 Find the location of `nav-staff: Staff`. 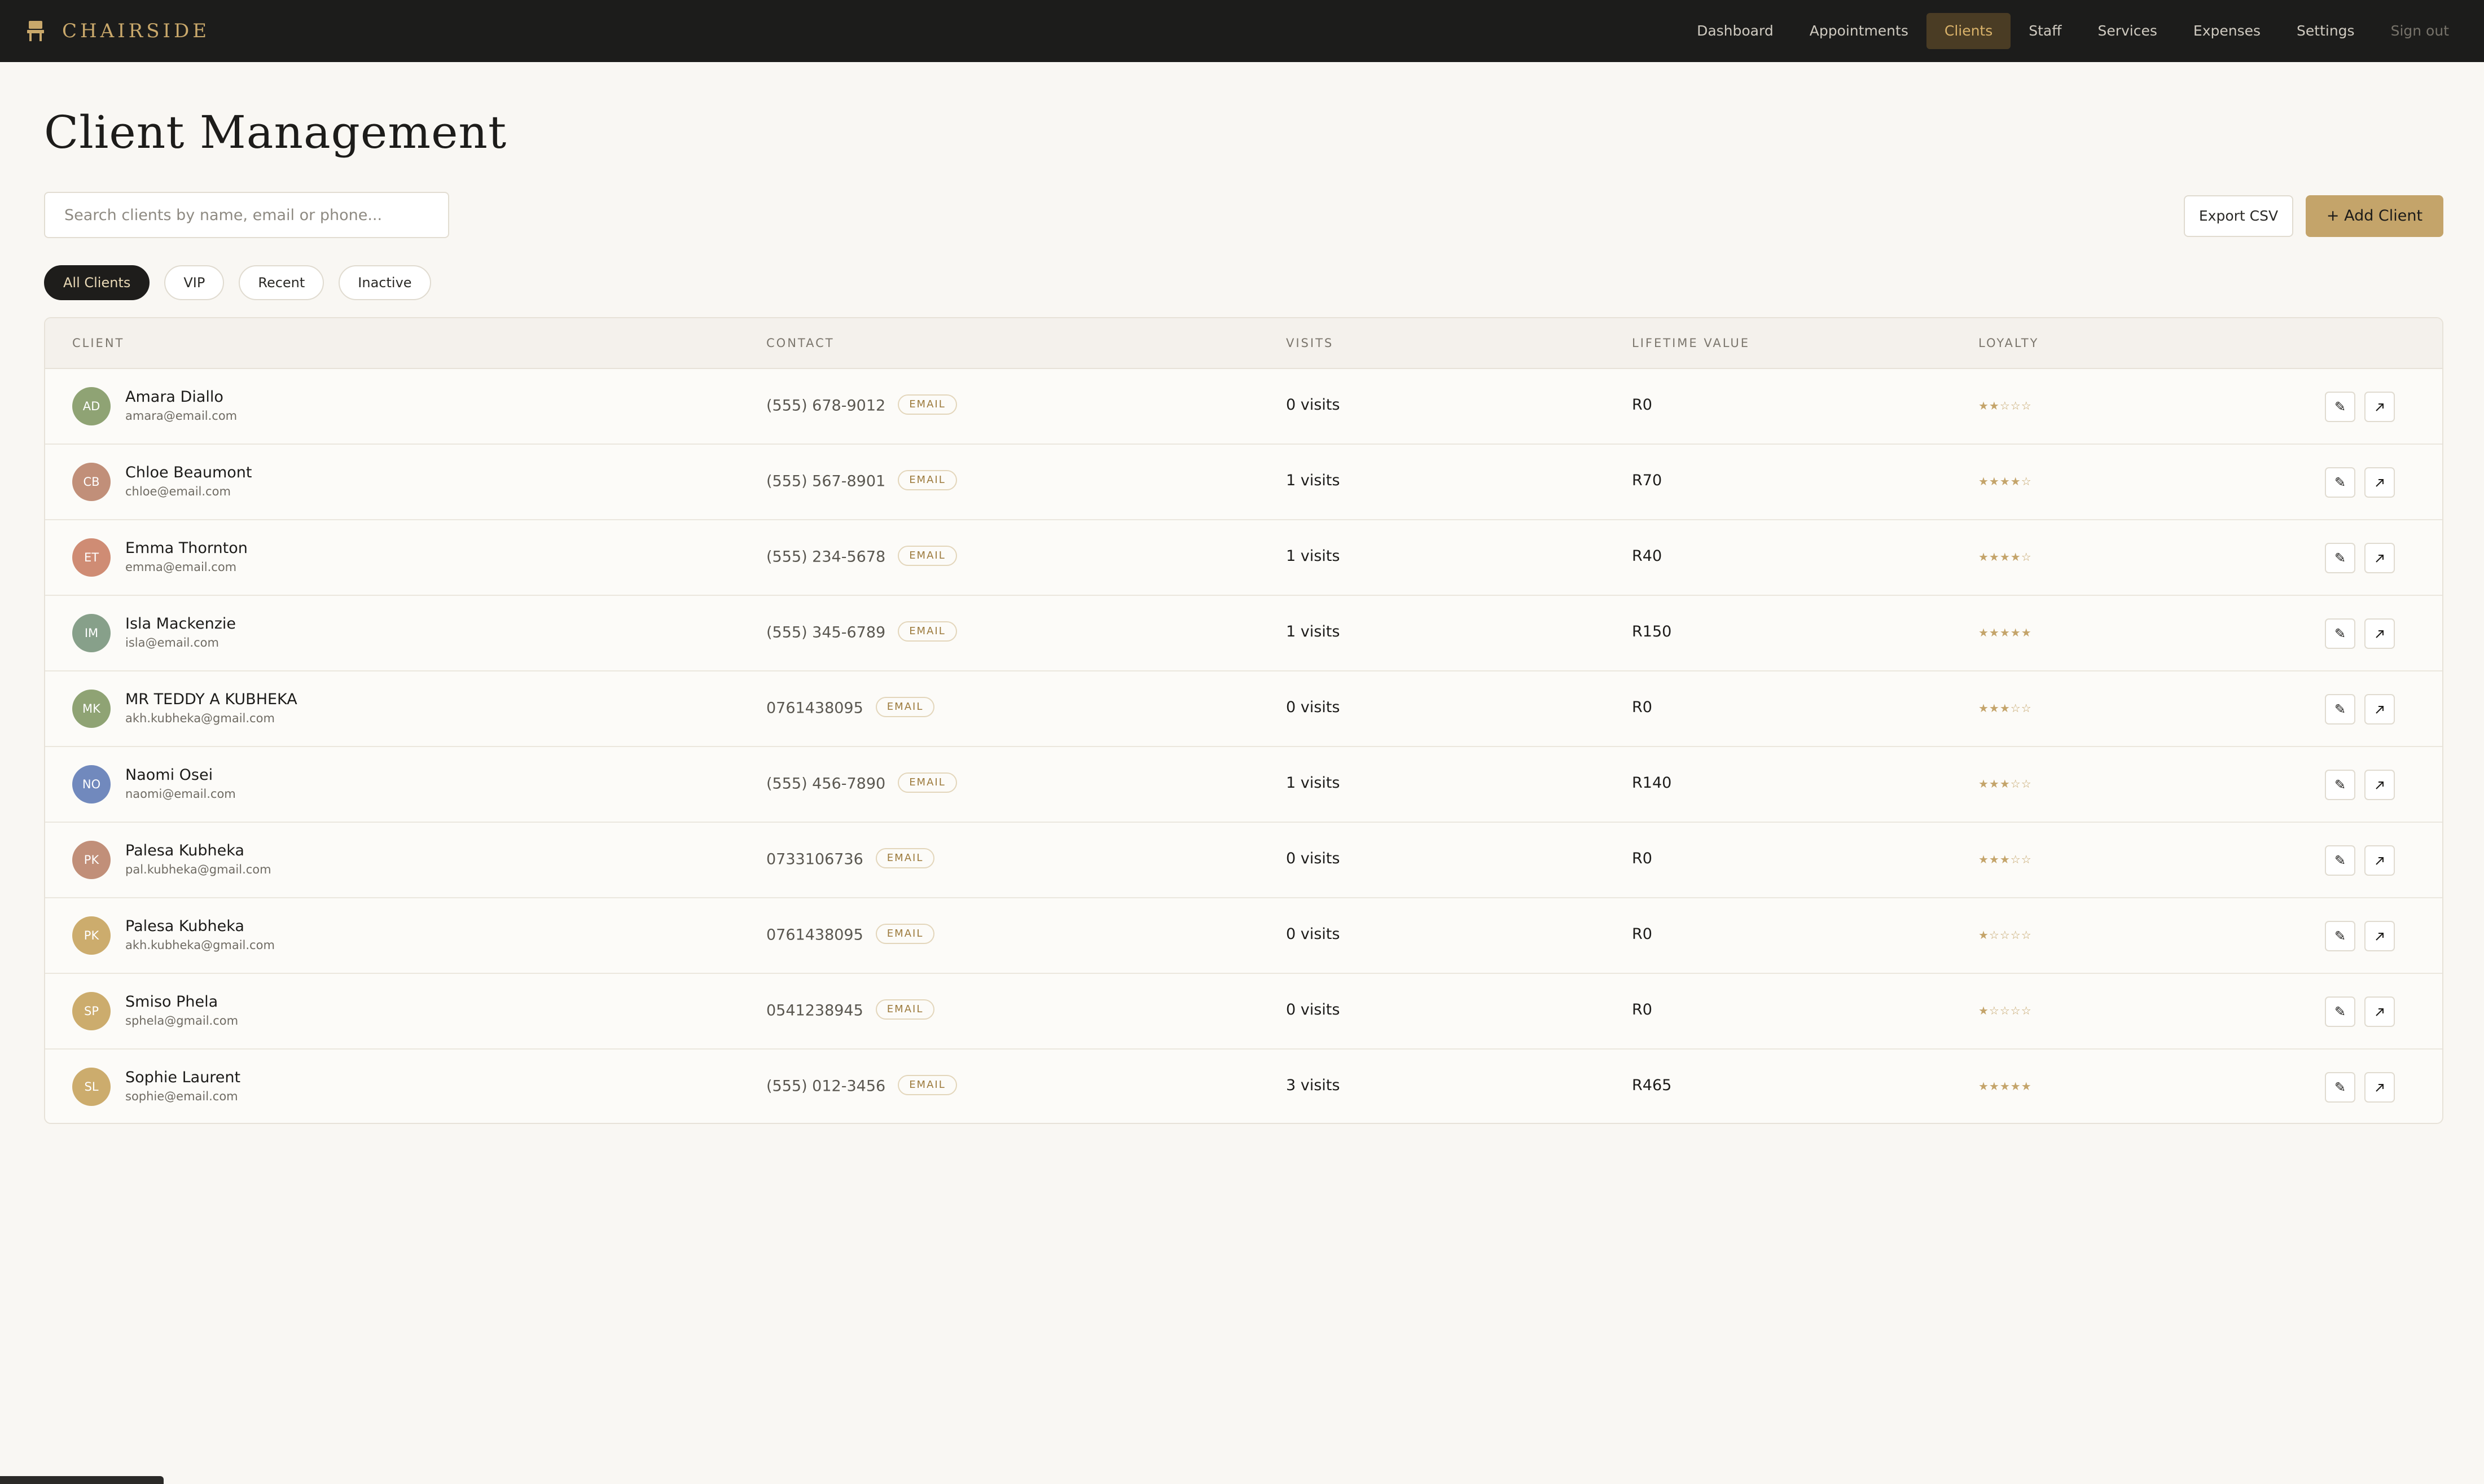

nav-staff: Staff is located at coordinates (2045, 31).